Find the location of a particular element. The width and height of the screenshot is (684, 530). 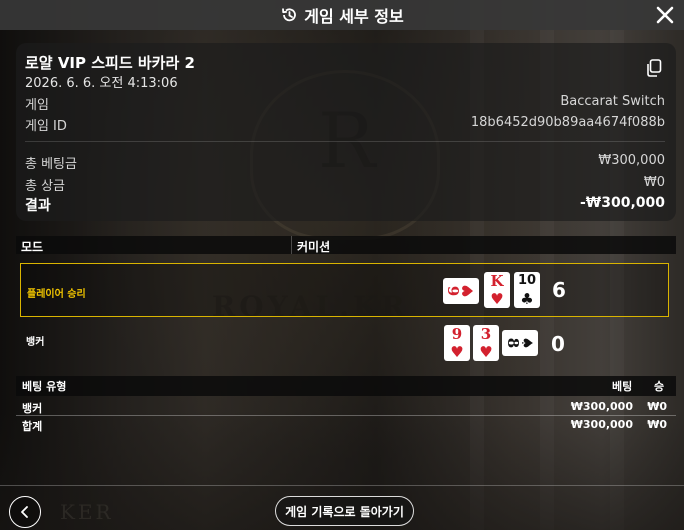

close-icon is located at coordinates (665, 15).